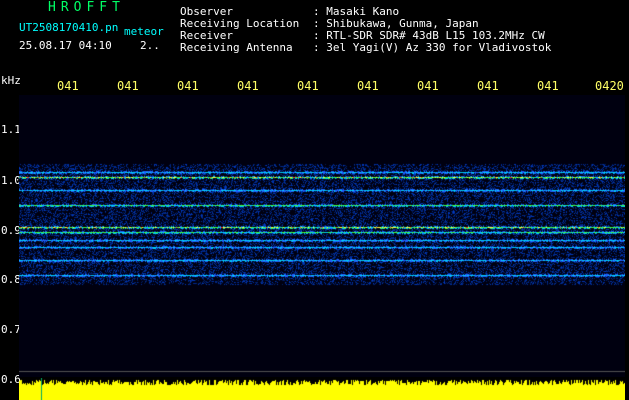 The height and width of the screenshot is (400, 629). I want to click on frame-counter: 2.., so click(150, 45).